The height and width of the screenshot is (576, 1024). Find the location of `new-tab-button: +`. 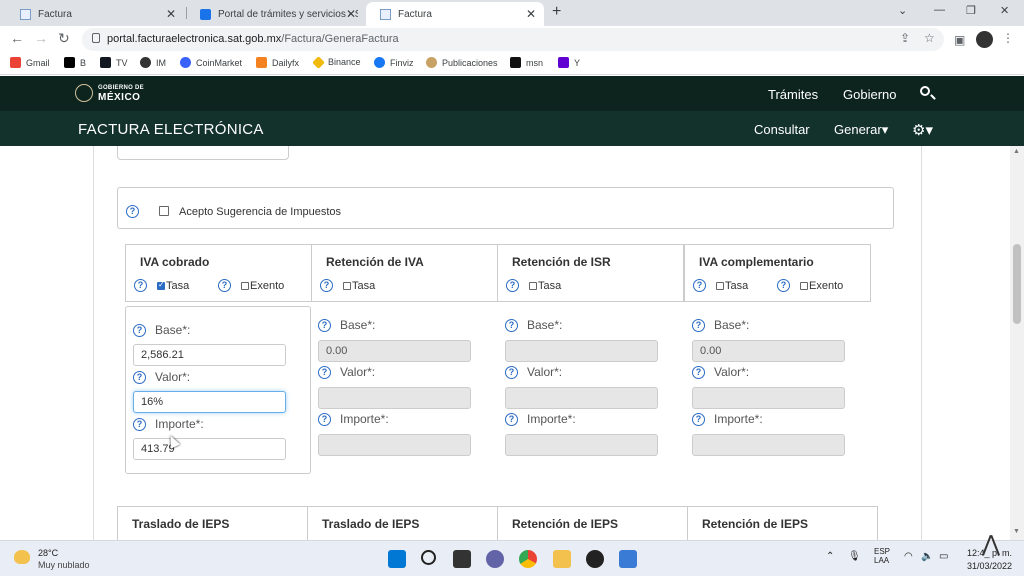

new-tab-button: + is located at coordinates (556, 12).